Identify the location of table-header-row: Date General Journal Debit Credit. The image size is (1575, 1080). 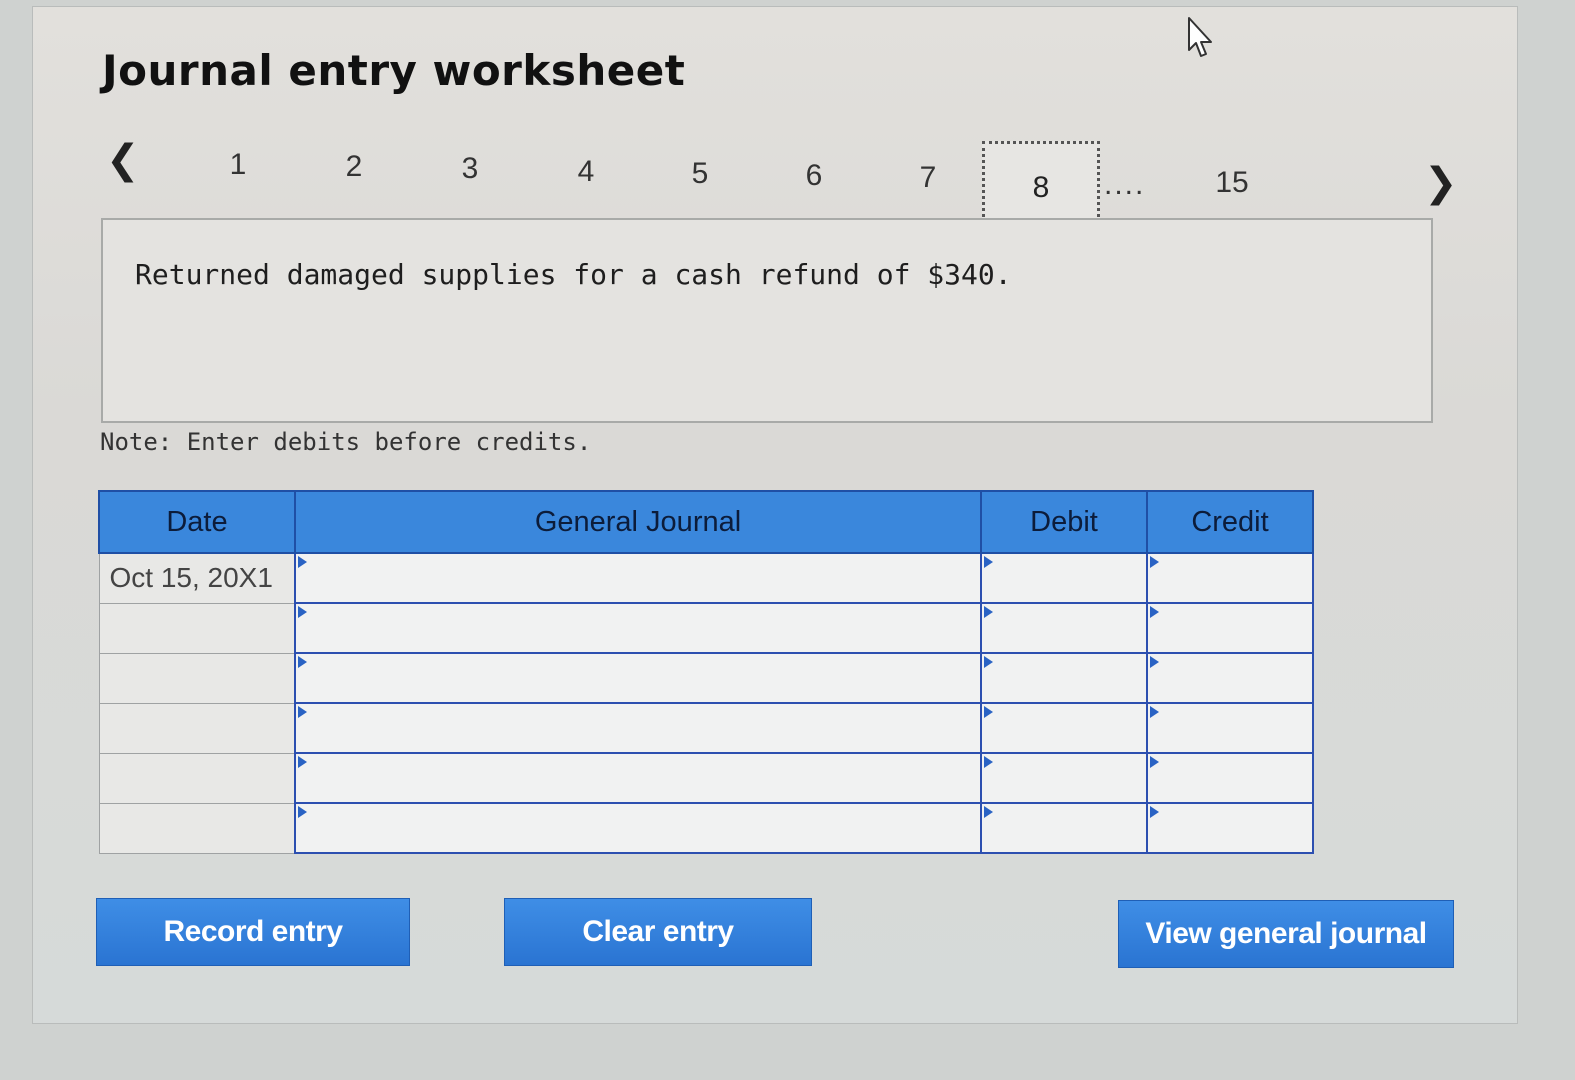
(706, 522).